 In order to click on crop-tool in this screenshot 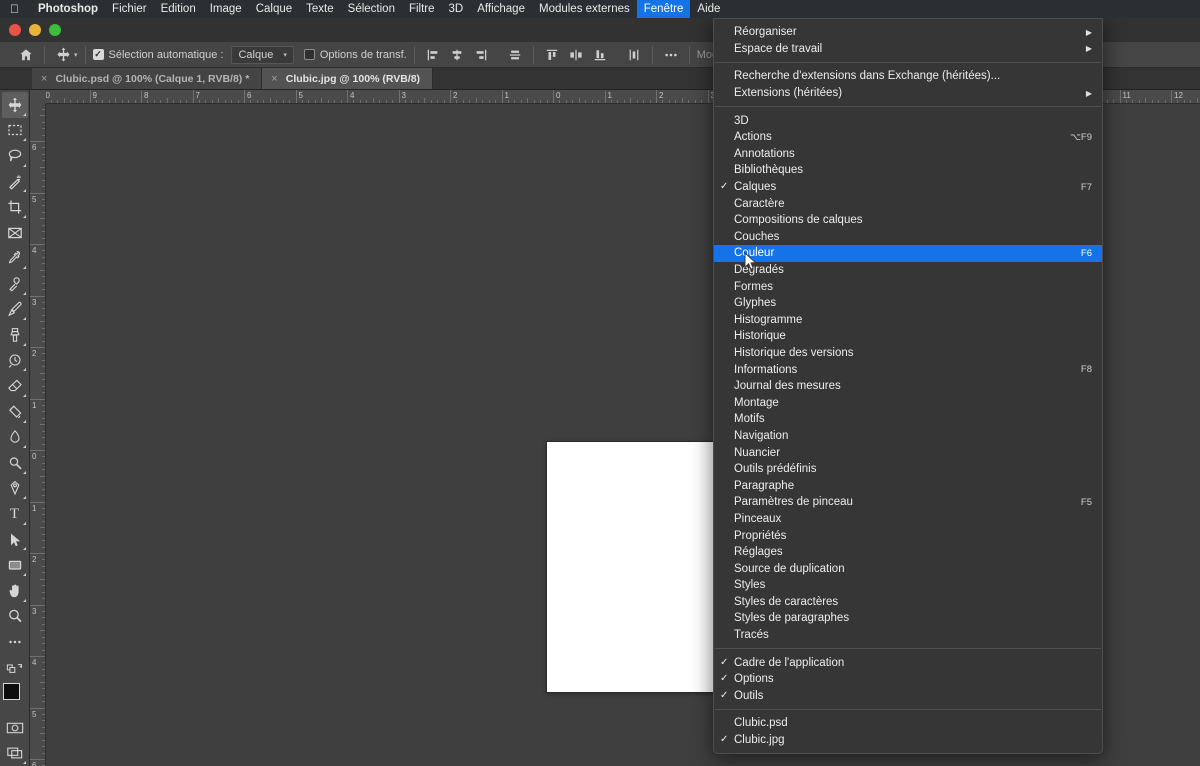, I will do `click(15, 207)`.